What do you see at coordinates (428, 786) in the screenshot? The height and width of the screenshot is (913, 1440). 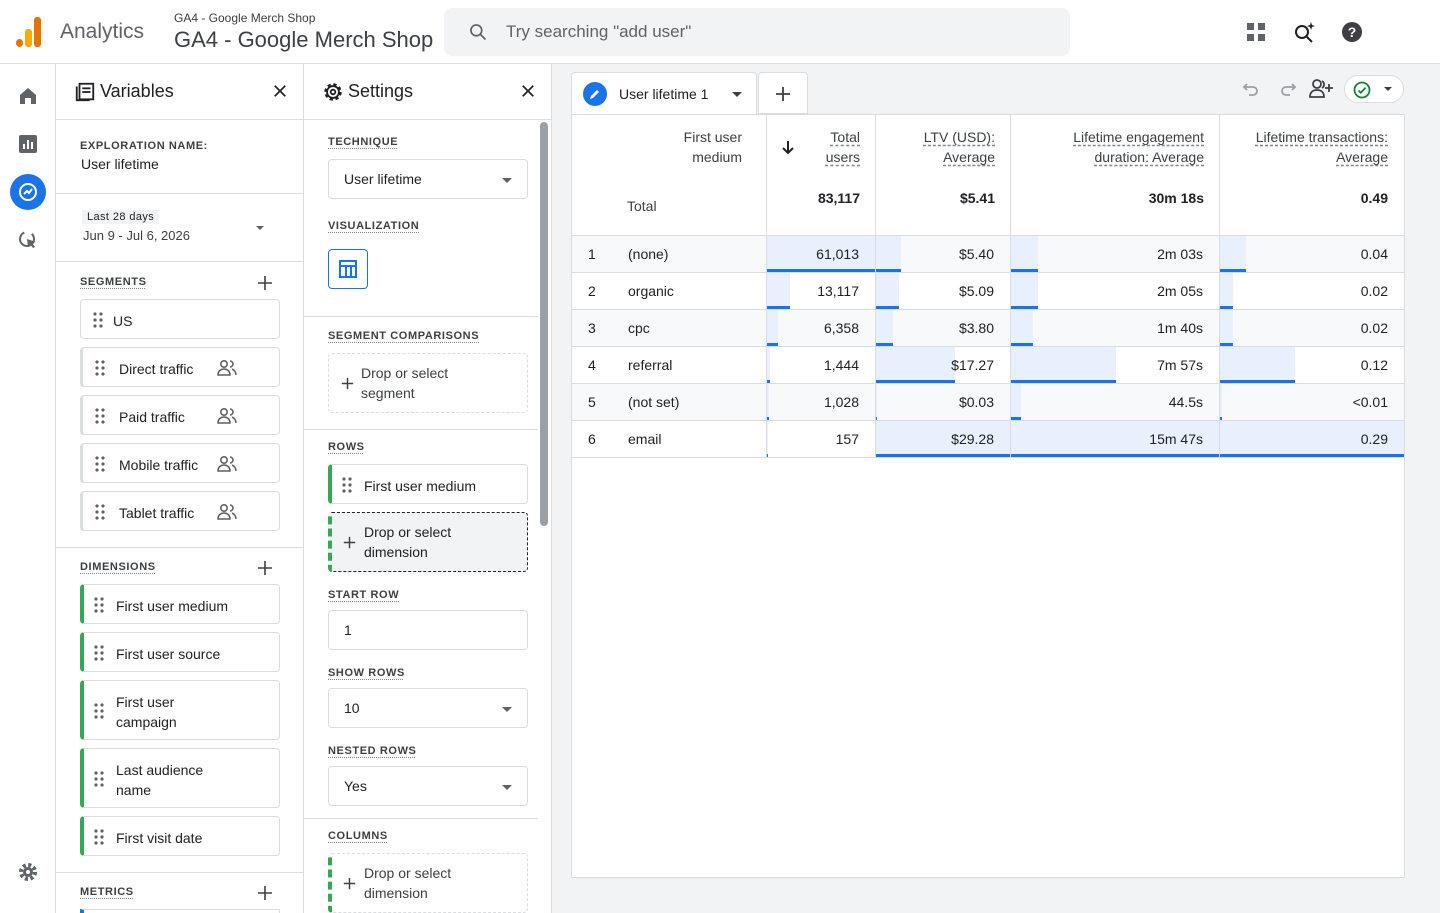 I see `nested-rows-select: Yes` at bounding box center [428, 786].